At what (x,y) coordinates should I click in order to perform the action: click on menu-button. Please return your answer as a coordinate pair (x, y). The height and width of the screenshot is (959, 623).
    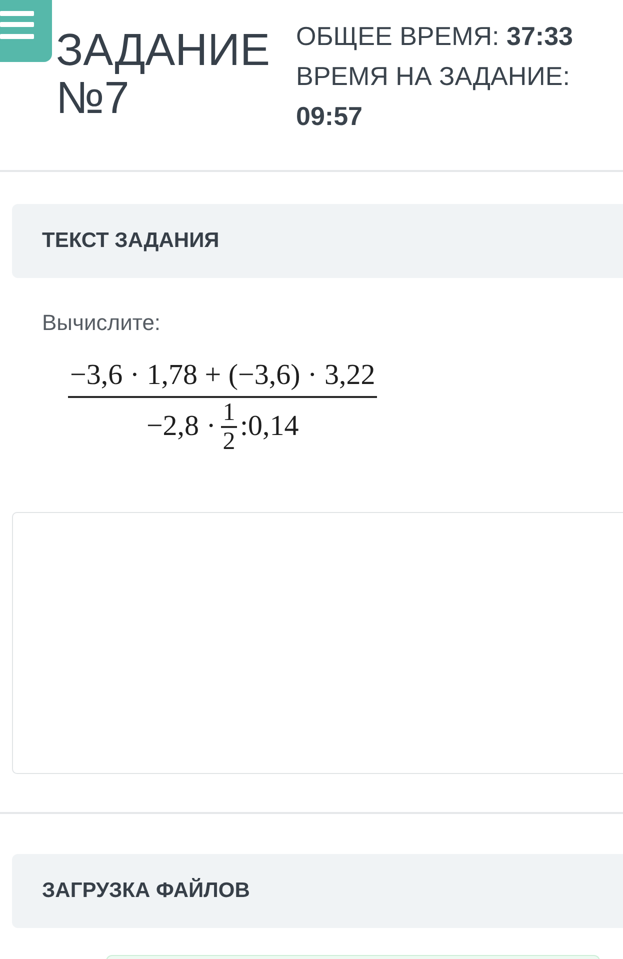
    Looking at the image, I should click on (26, 31).